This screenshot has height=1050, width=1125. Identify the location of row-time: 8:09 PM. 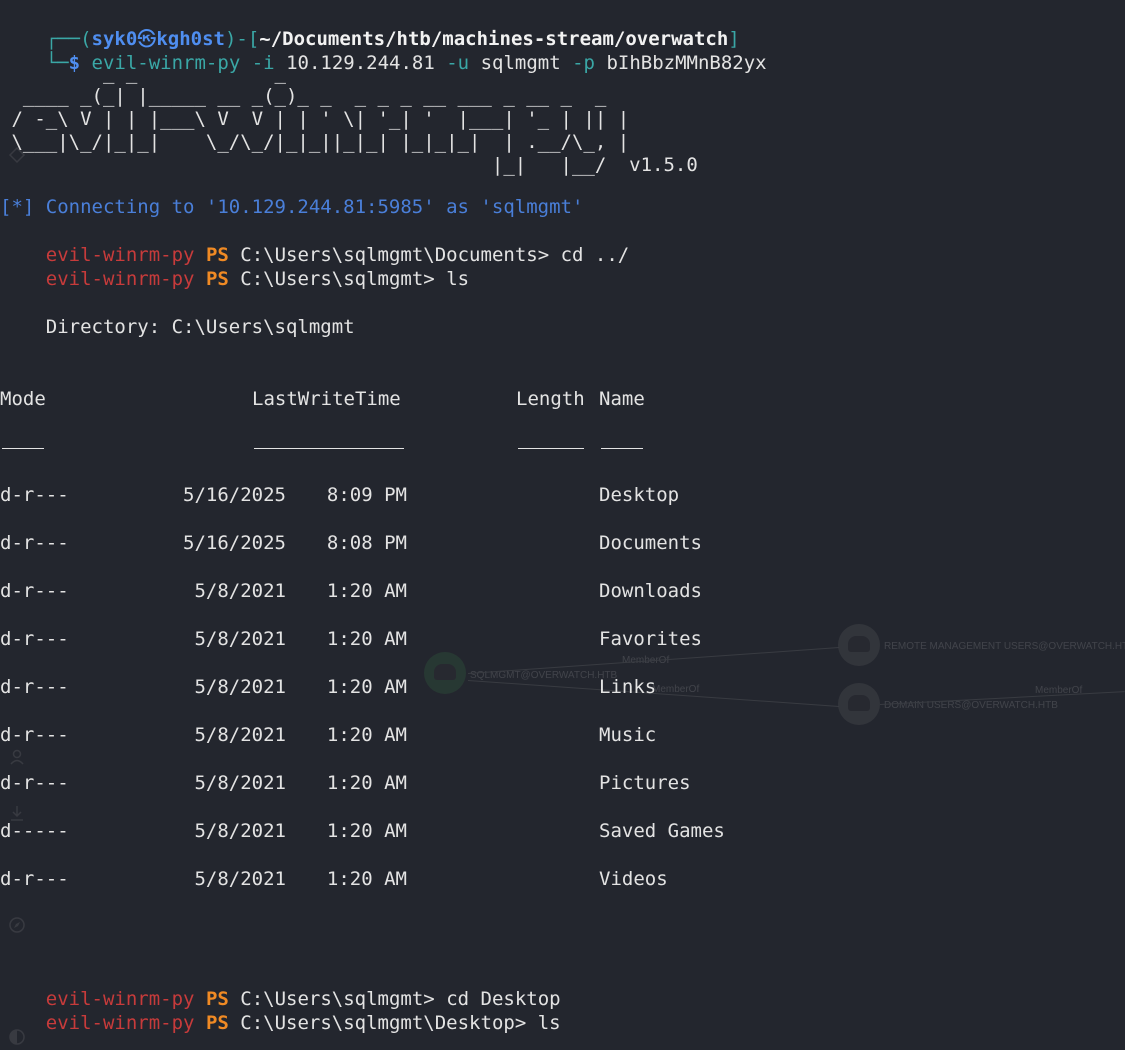
(366, 495).